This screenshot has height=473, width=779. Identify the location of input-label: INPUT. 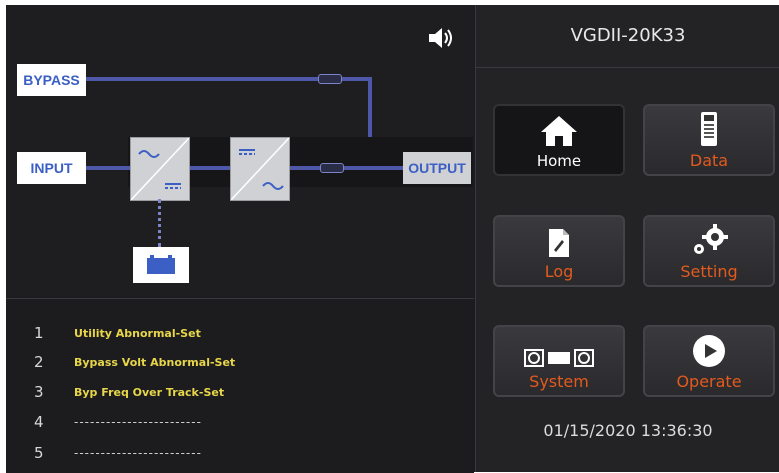
(51, 168).